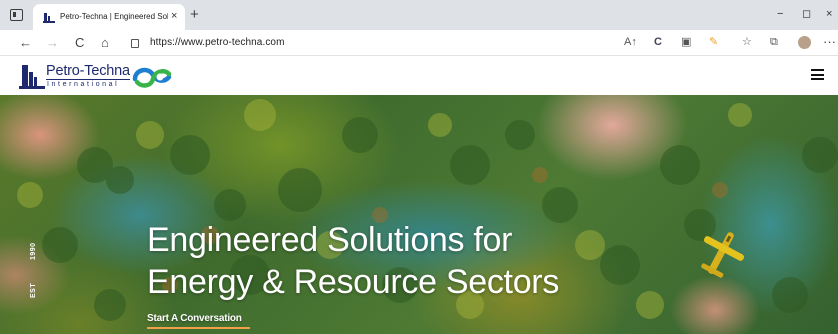 Image resolution: width=838 pixels, height=334 pixels. Describe the element at coordinates (817, 74) in the screenshot. I see `hamburger-menu-icon` at that location.